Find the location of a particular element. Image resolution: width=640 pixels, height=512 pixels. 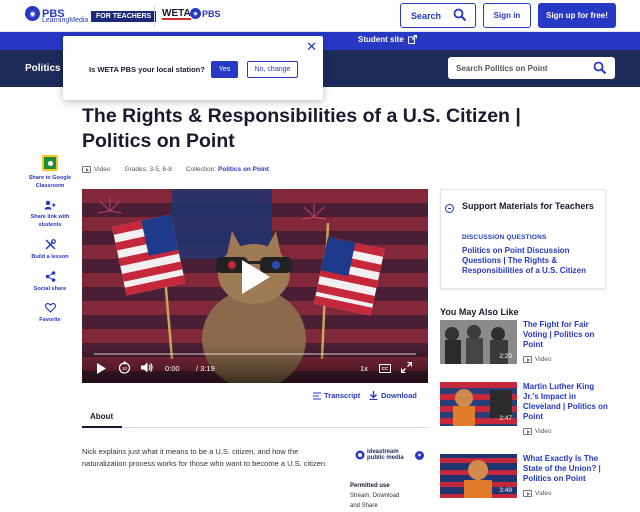

duration: 2:47 is located at coordinates (505, 418).